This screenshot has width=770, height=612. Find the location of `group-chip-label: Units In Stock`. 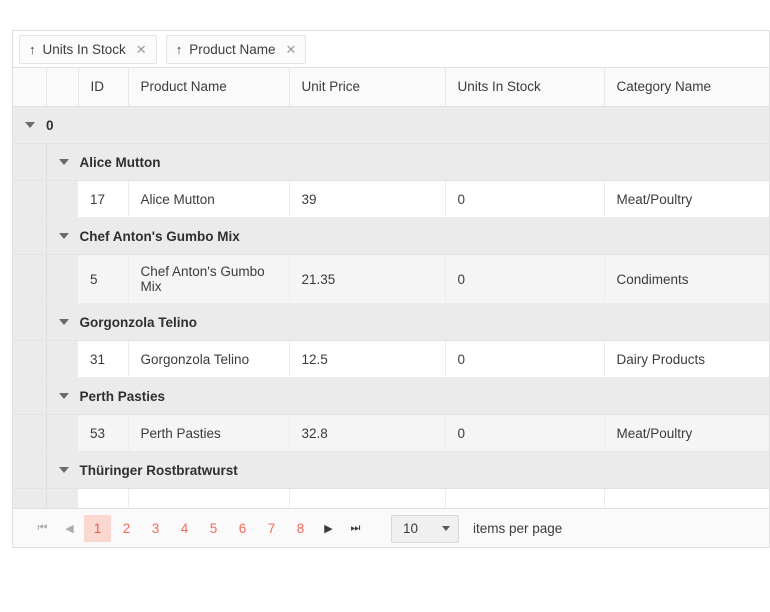

group-chip-label: Units In Stock is located at coordinates (84, 49).